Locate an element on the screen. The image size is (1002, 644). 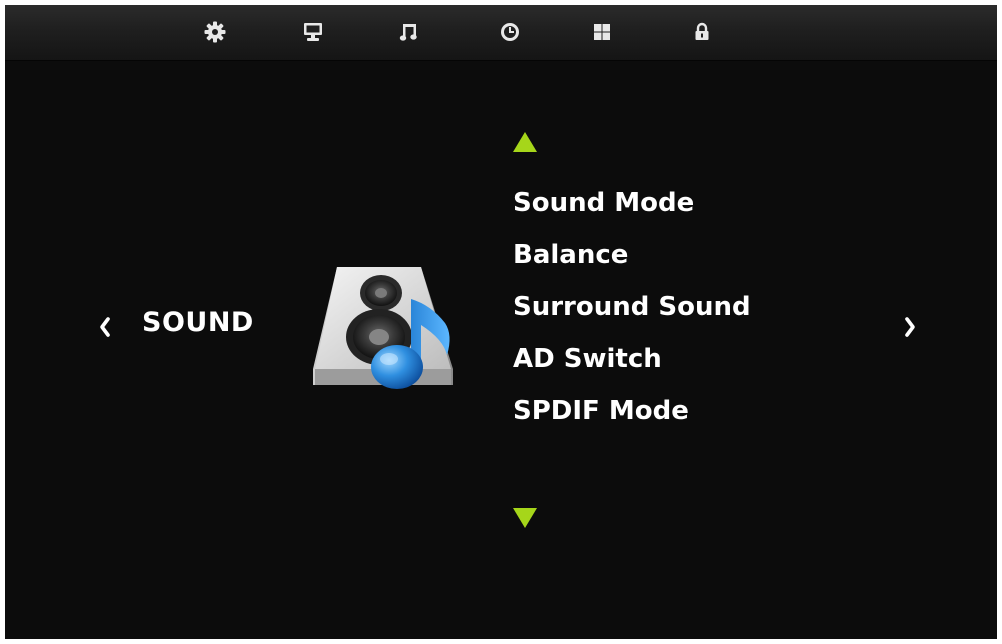
speaker-music-icon is located at coordinates (384, 331).